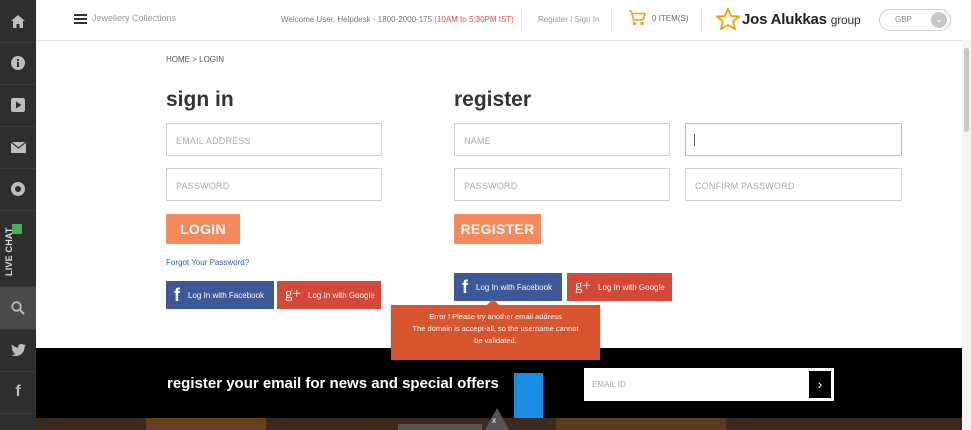 This screenshot has height=430, width=971. What do you see at coordinates (200, 99) in the screenshot?
I see `sign-in-title: sign in` at bounding box center [200, 99].